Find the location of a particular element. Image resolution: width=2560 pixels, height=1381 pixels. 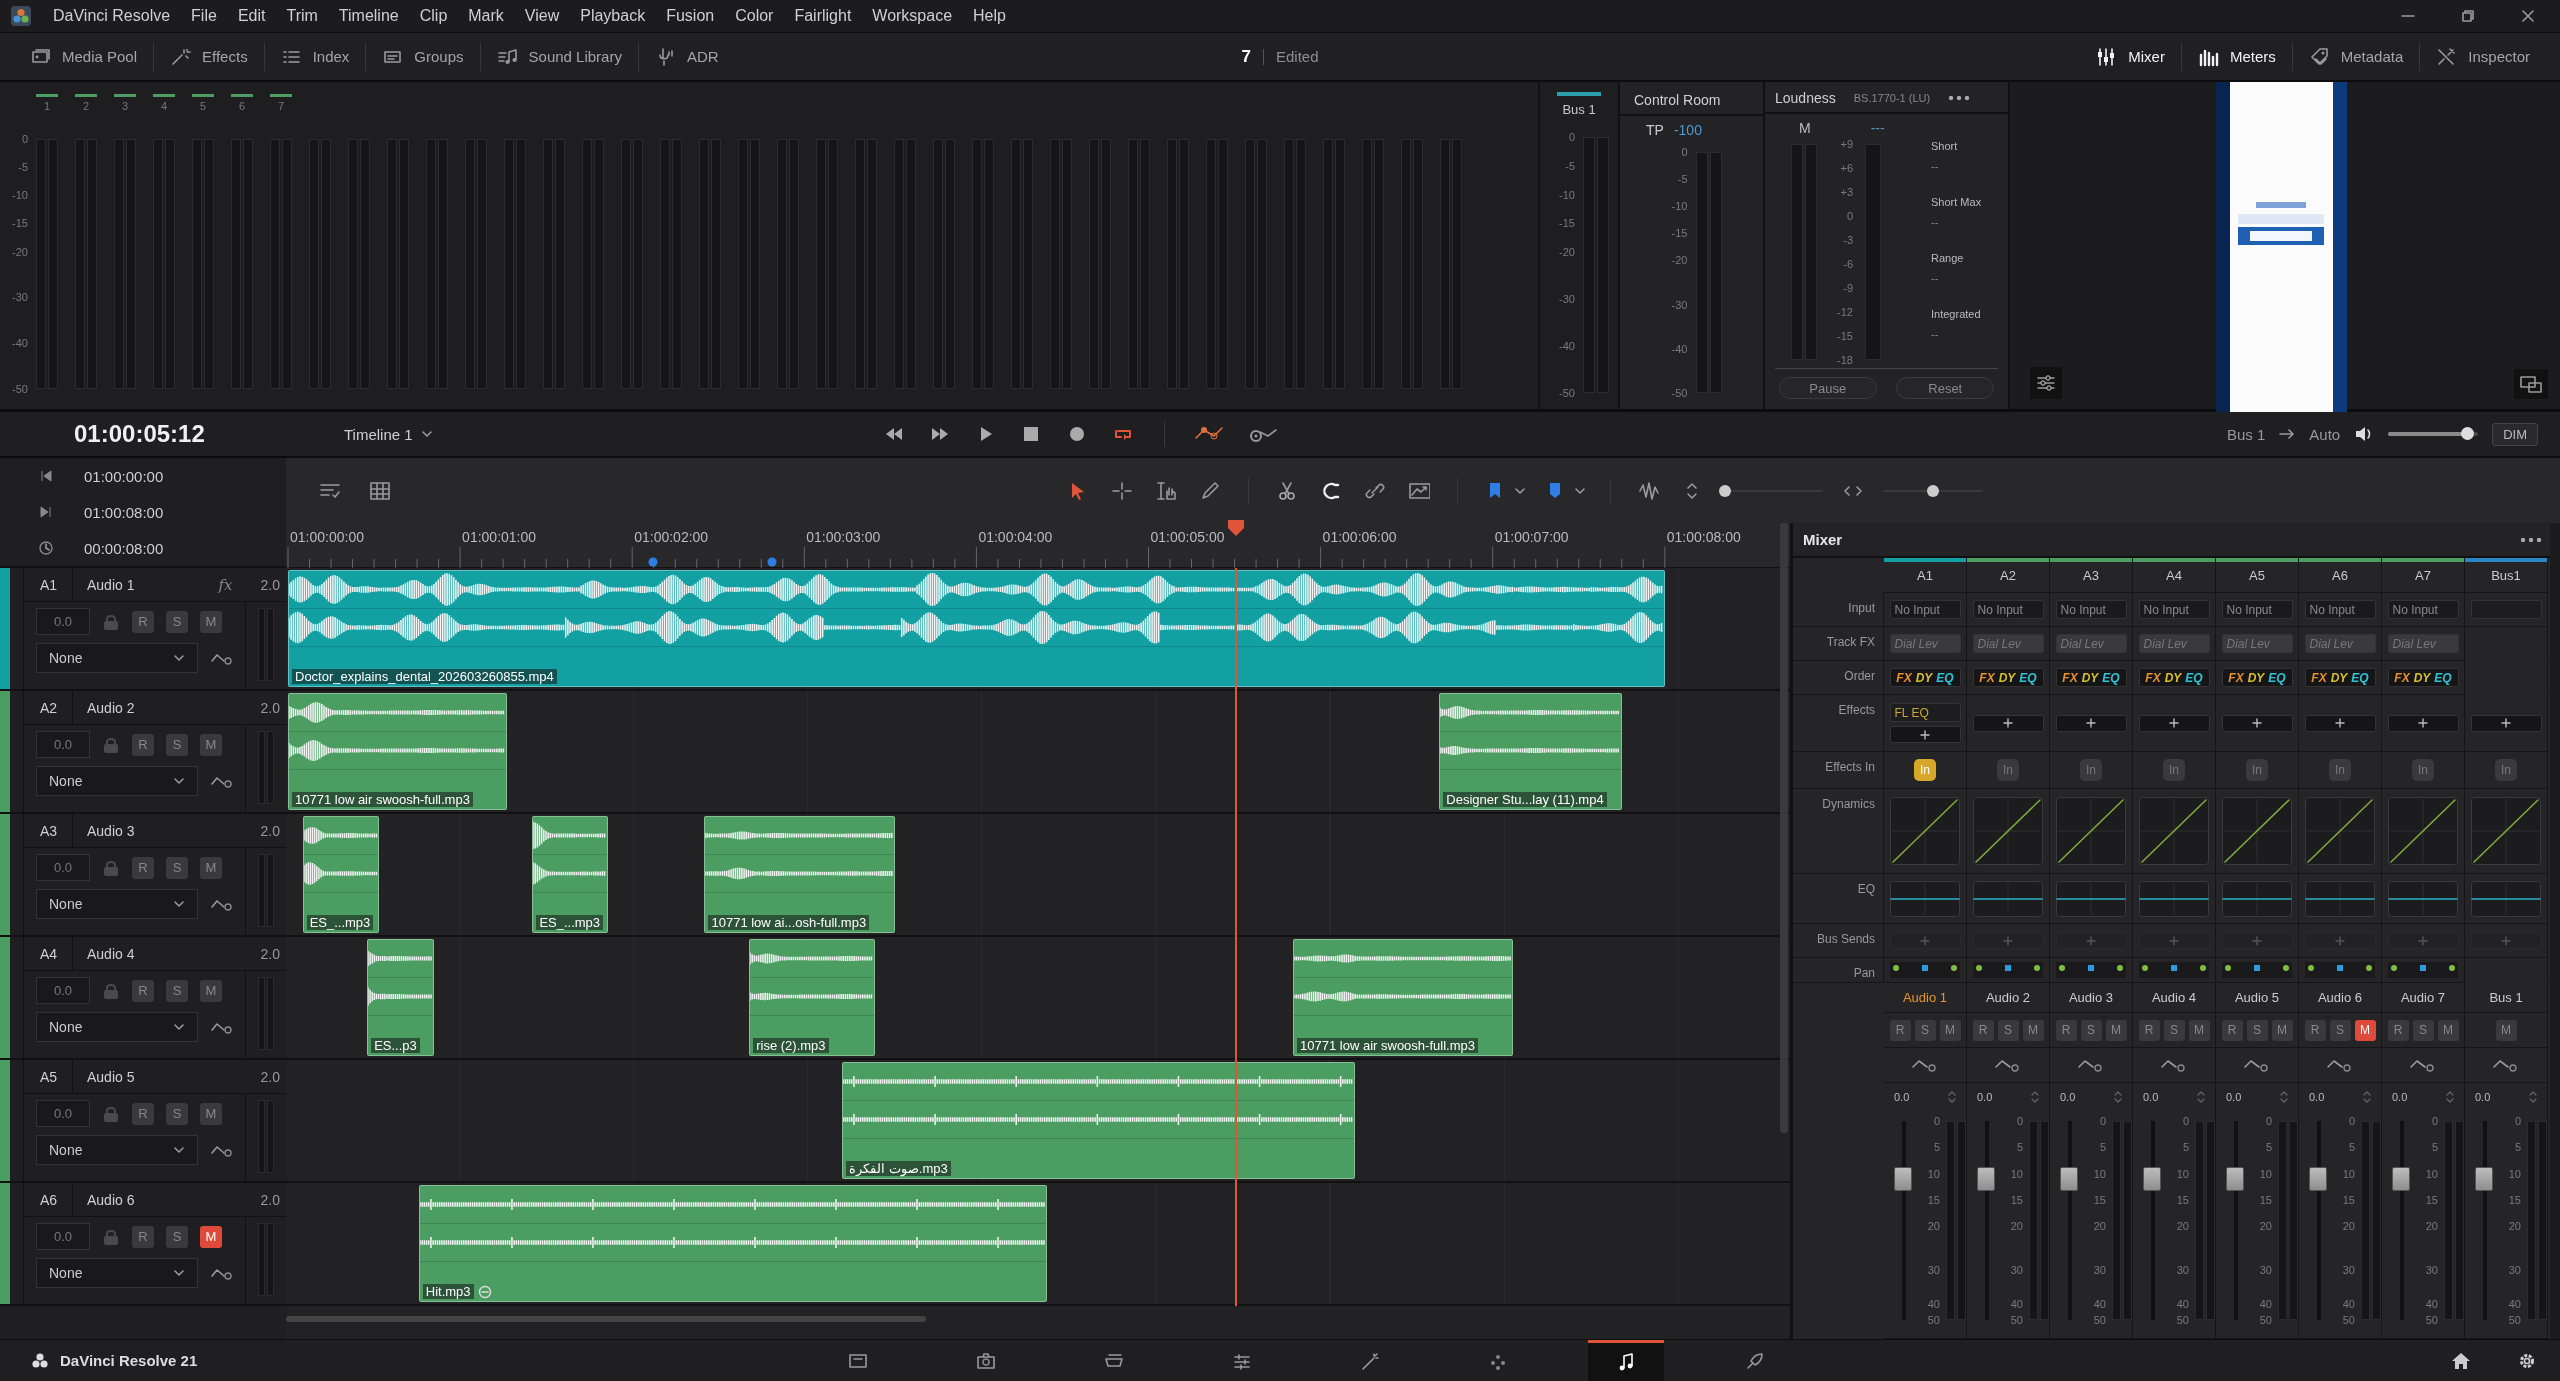

menu-item: Edit is located at coordinates (251, 16).